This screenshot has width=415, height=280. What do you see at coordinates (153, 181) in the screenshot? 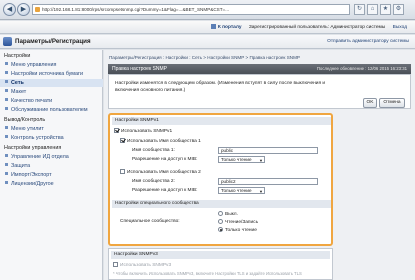
I see `community2-name-label: Имя сообщества 2:` at bounding box center [153, 181].